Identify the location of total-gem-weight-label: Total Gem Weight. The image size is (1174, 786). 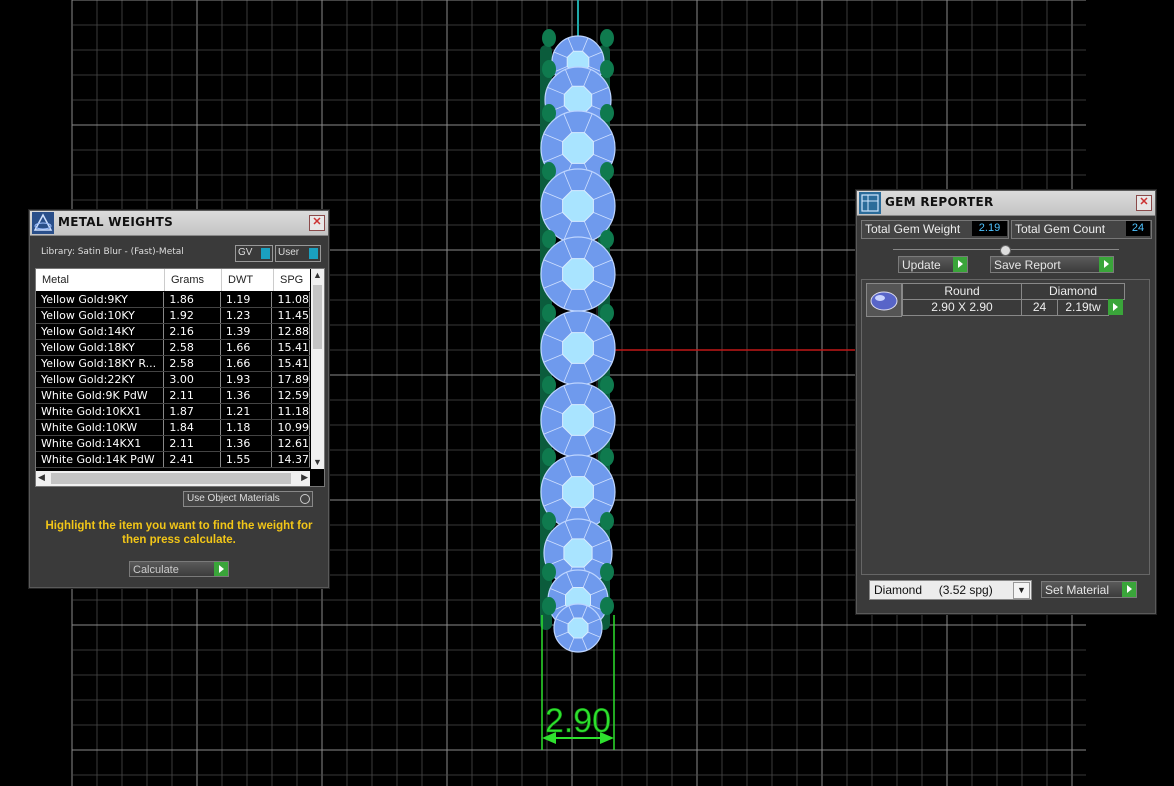
(913, 229).